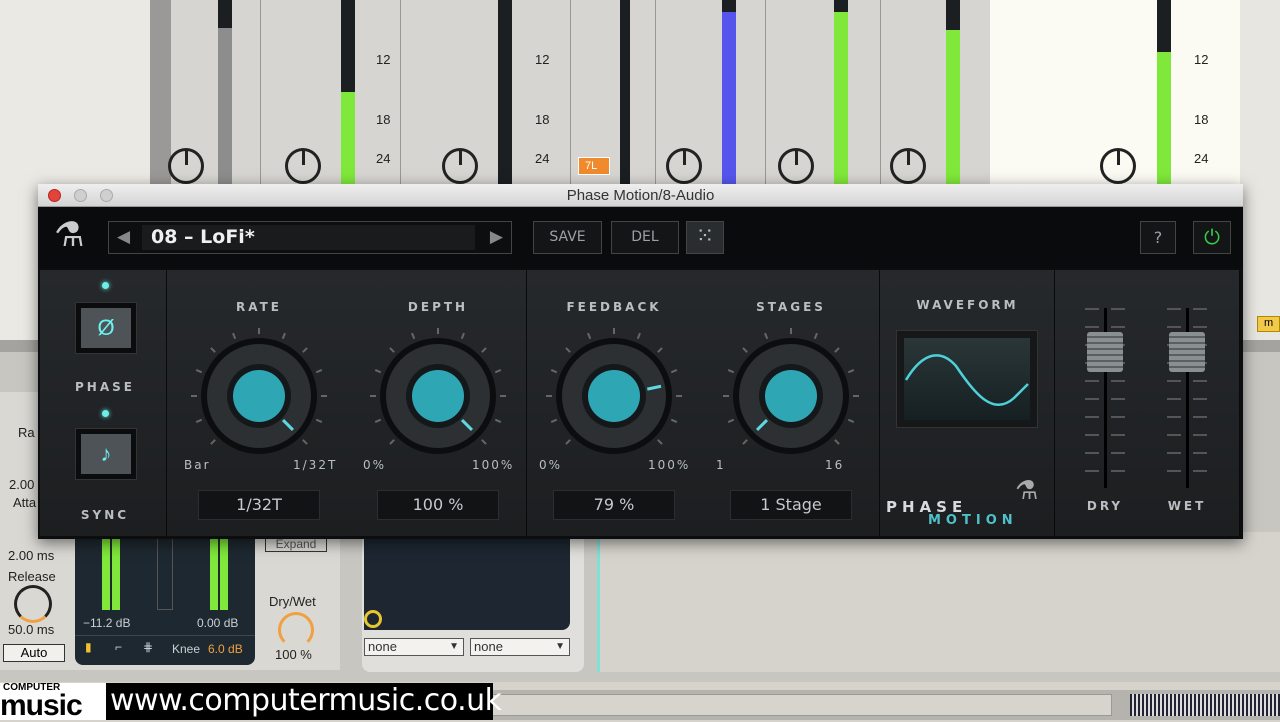  Describe the element at coordinates (1187, 398) in the screenshot. I see `wet-fader` at that location.